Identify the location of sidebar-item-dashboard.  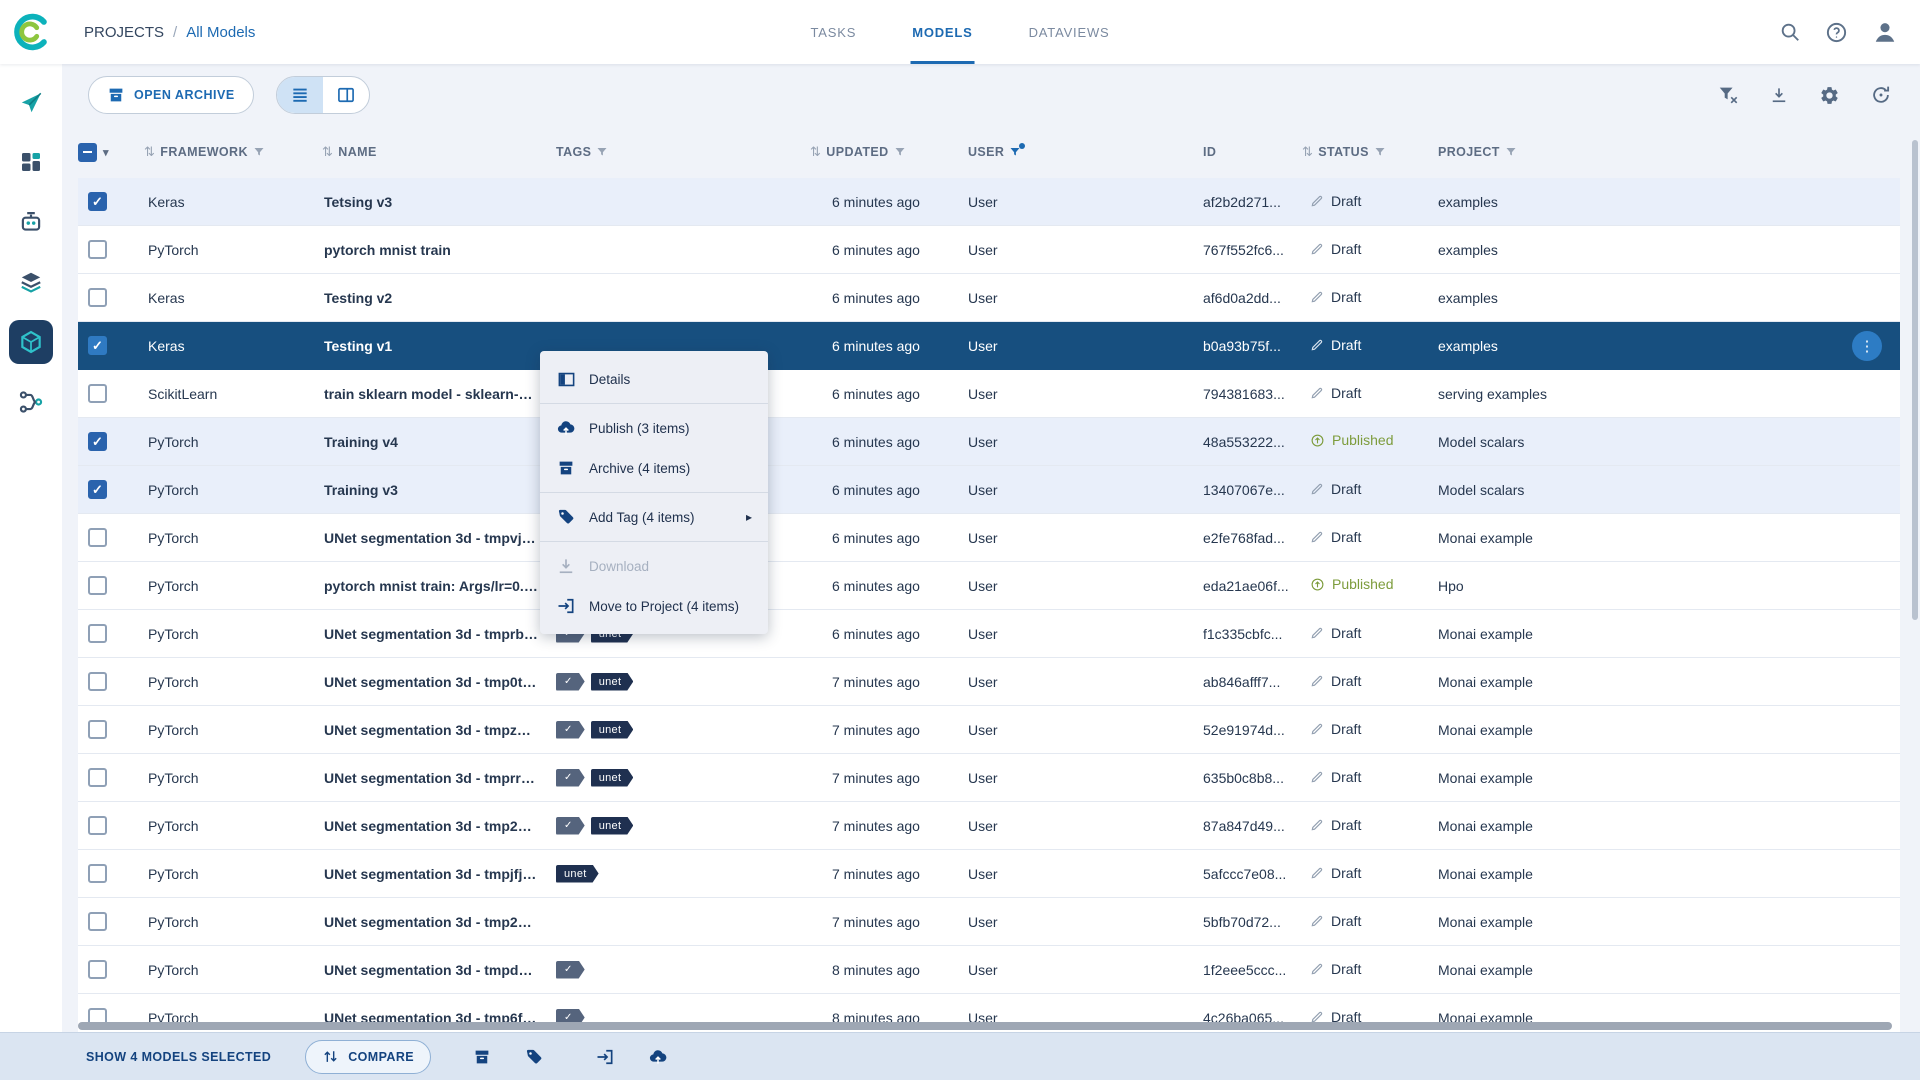
(31, 162).